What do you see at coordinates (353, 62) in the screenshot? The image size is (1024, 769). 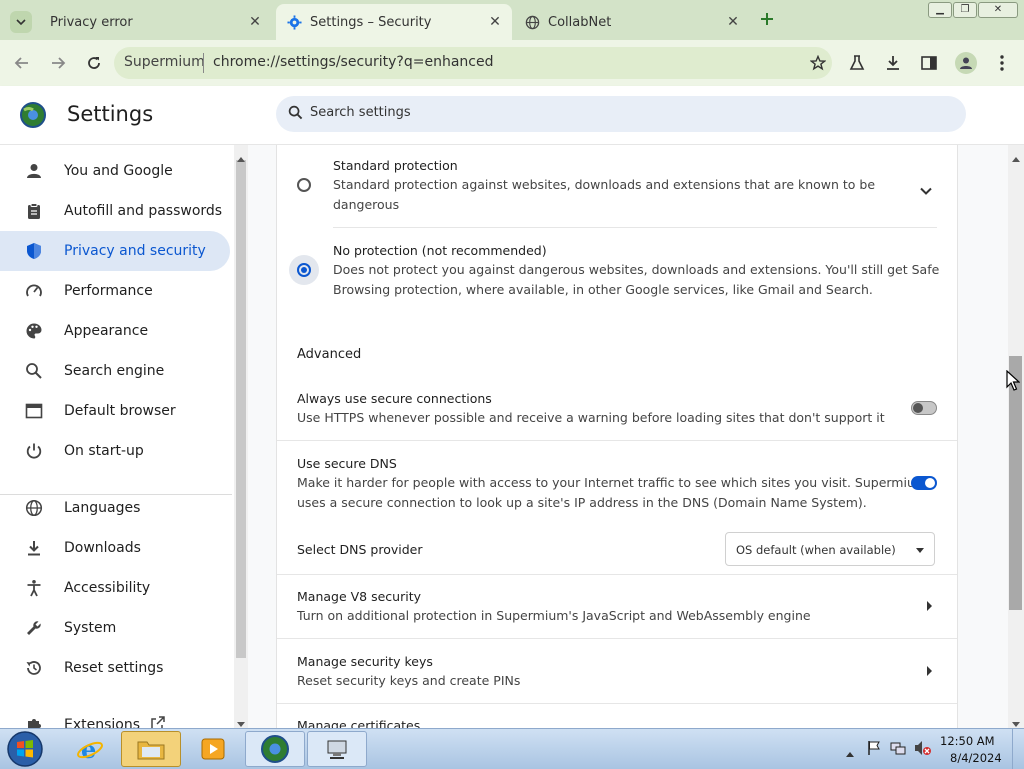 I see `address-url: chrome://settings/security?q=enhanced` at bounding box center [353, 62].